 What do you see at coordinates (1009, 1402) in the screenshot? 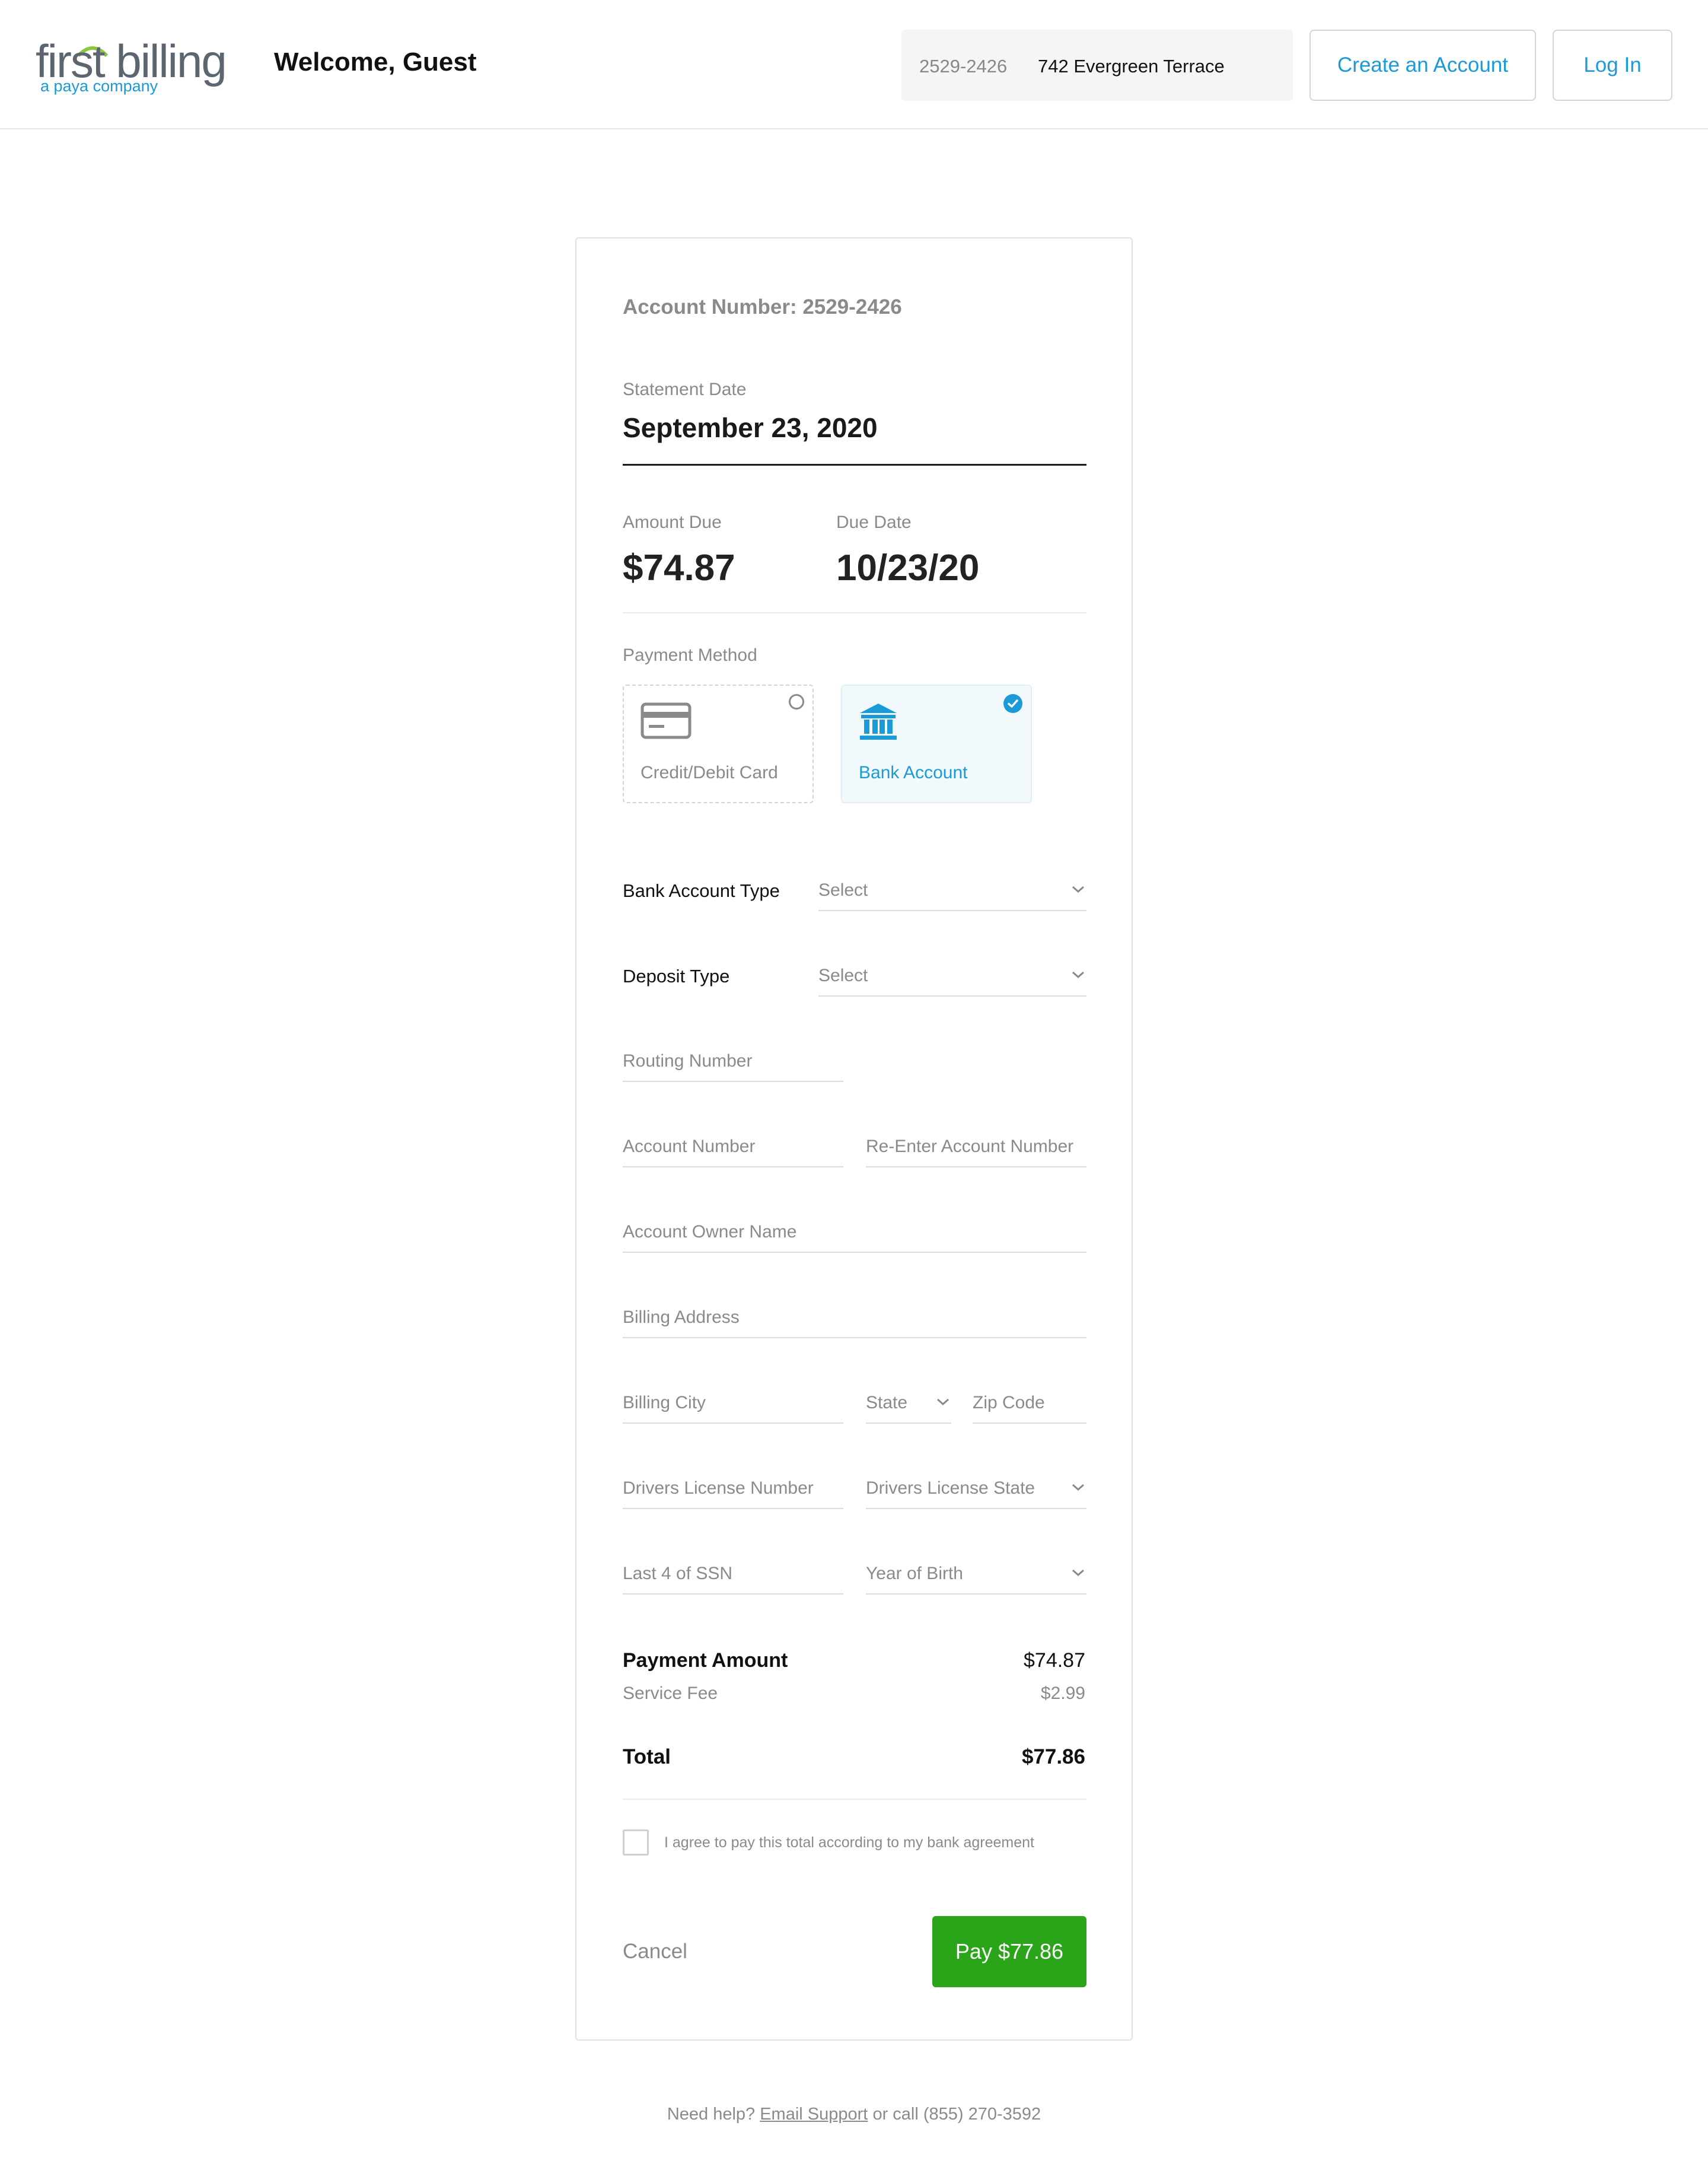
I see `zip-code-placeholder: Zip Code` at bounding box center [1009, 1402].